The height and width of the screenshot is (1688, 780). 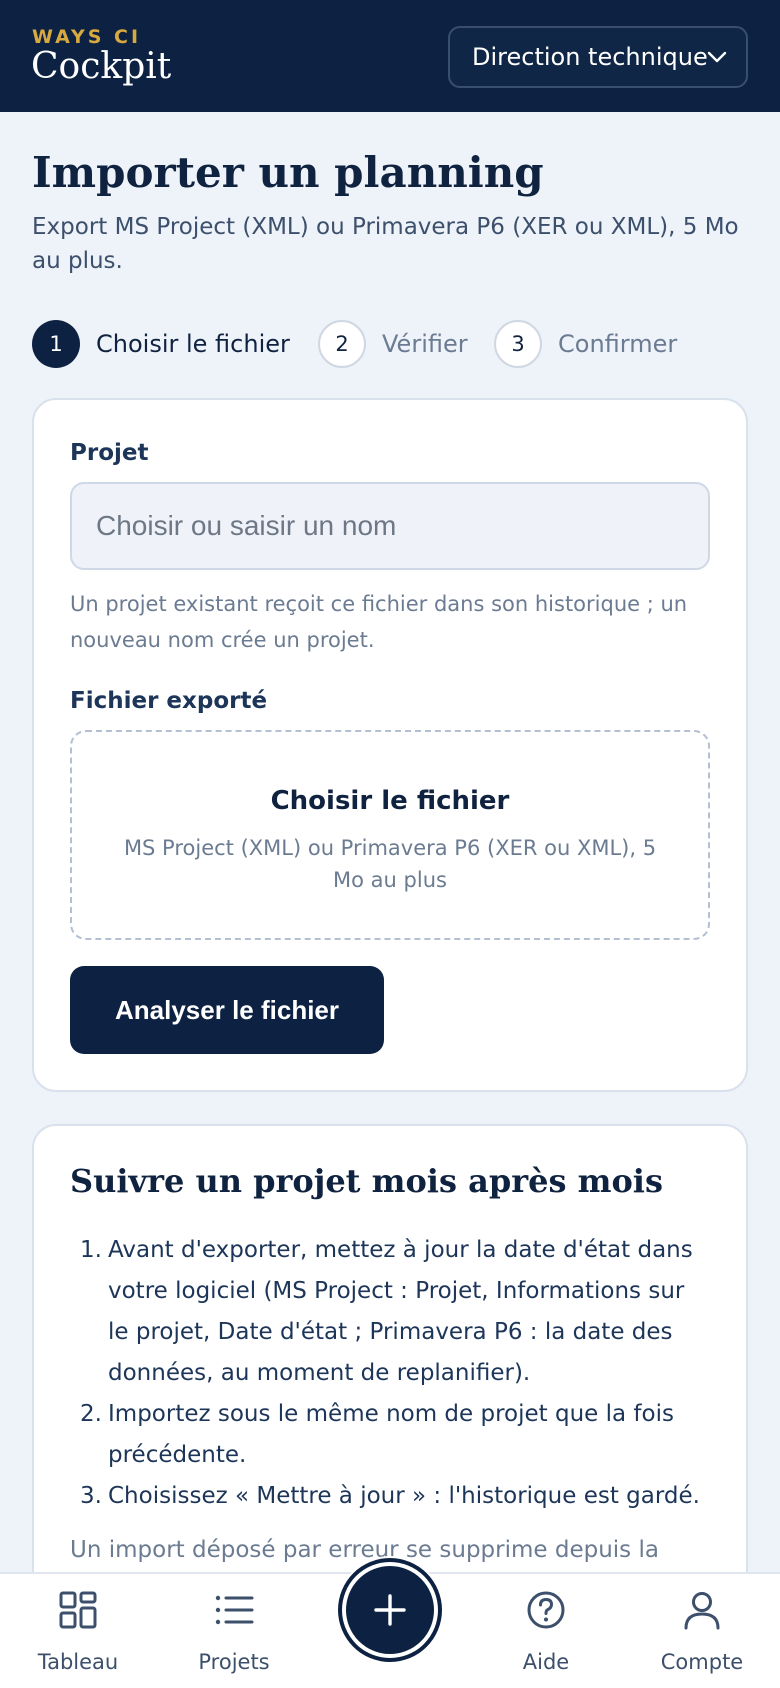 I want to click on dropzone-title: Choisir le fichier, so click(x=390, y=801).